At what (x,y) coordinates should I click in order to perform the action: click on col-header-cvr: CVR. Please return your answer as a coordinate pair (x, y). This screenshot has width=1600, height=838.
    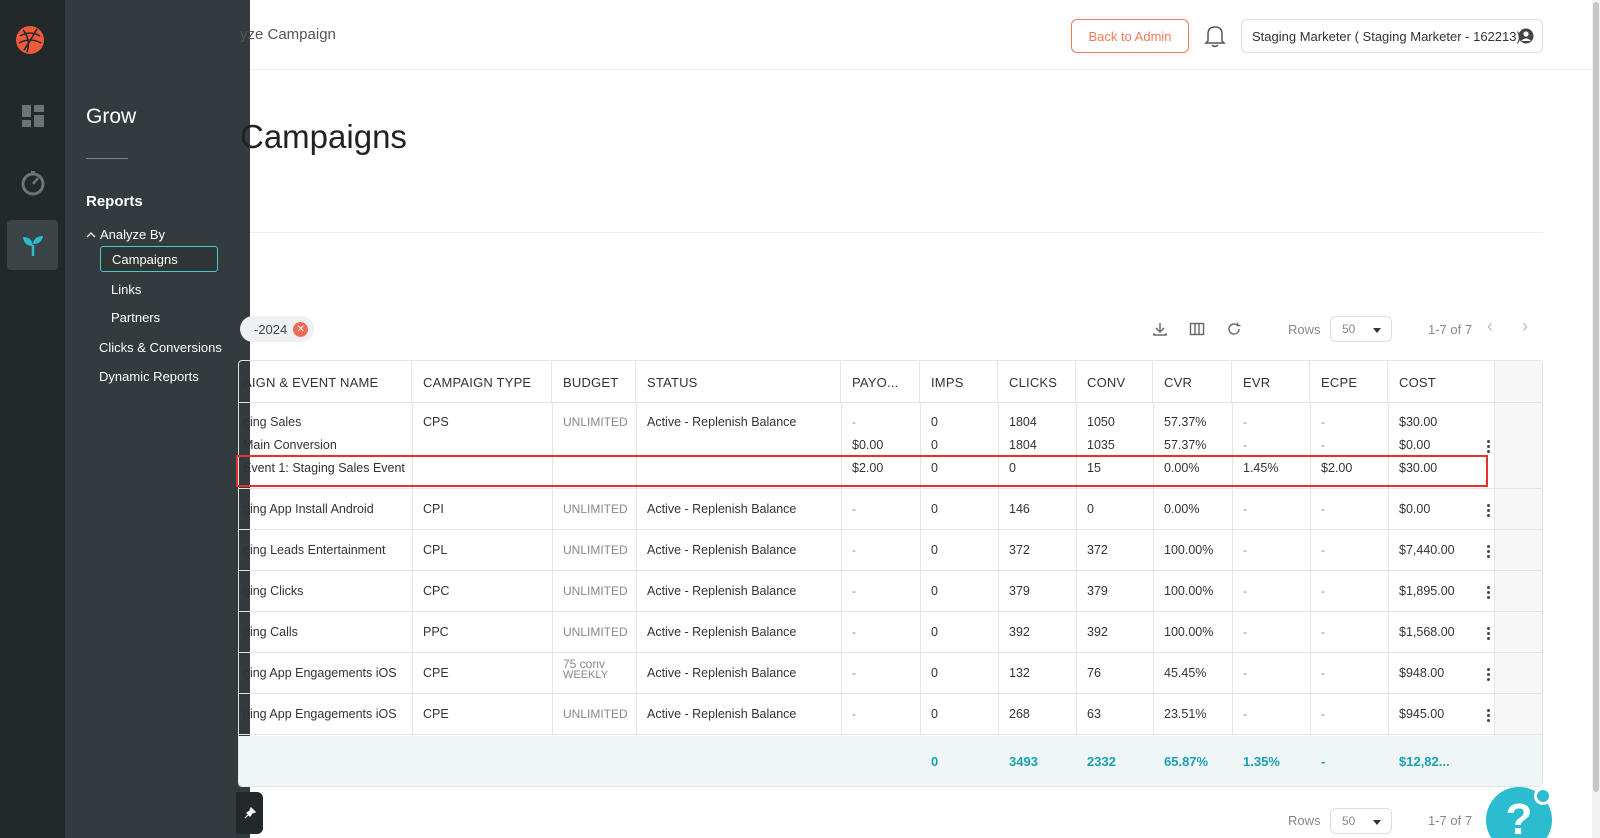
    Looking at the image, I should click on (1192, 382).